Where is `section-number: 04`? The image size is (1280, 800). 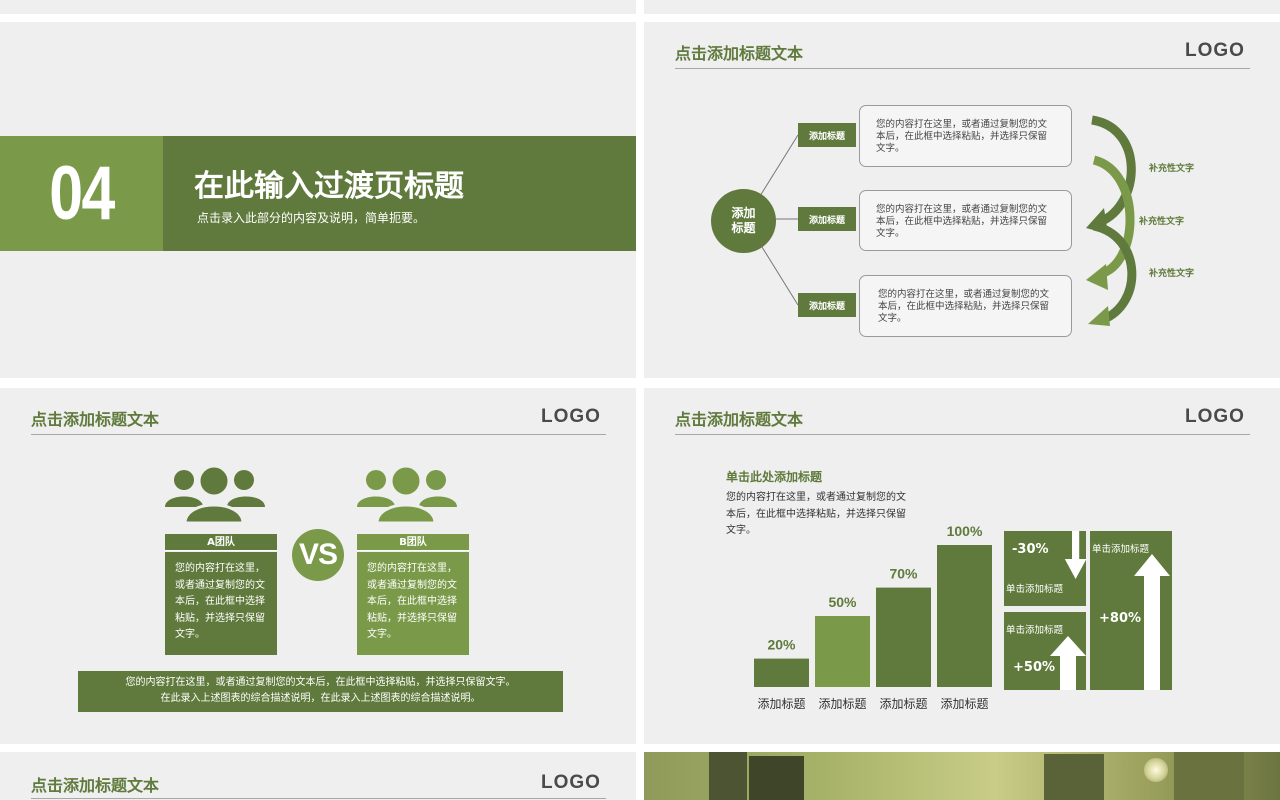 section-number: 04 is located at coordinates (82, 193).